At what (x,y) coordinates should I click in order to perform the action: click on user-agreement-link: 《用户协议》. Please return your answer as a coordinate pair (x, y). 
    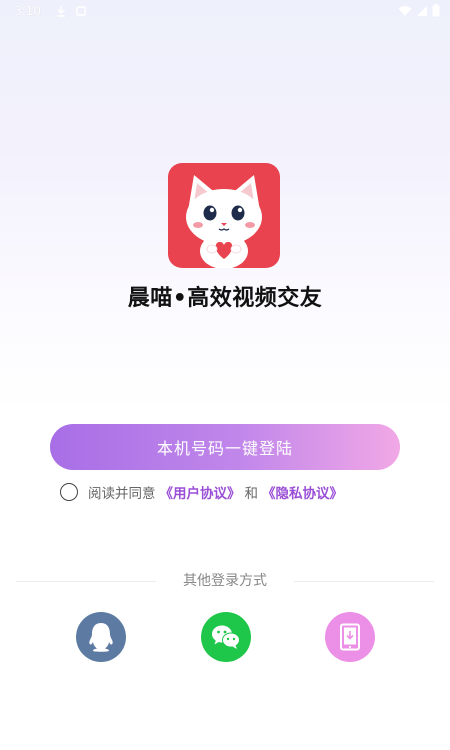
    Looking at the image, I should click on (200, 492).